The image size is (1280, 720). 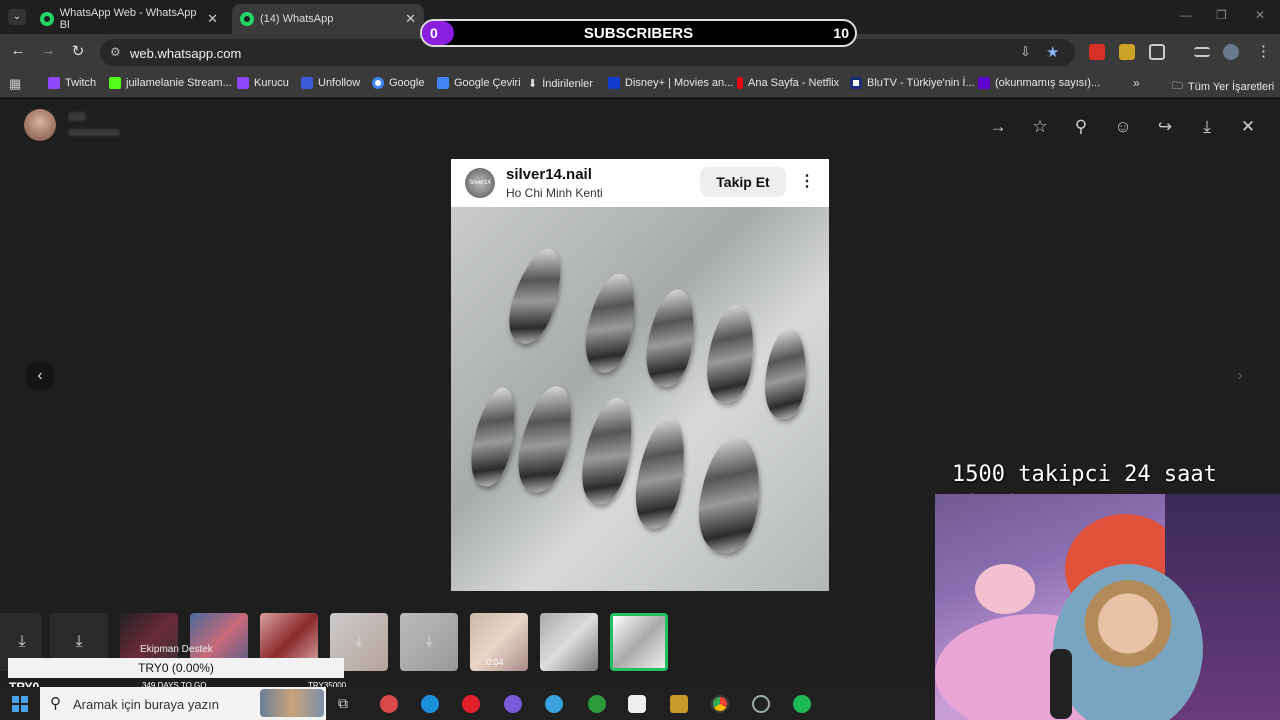 I want to click on chrome-icon, so click(x=720, y=704).